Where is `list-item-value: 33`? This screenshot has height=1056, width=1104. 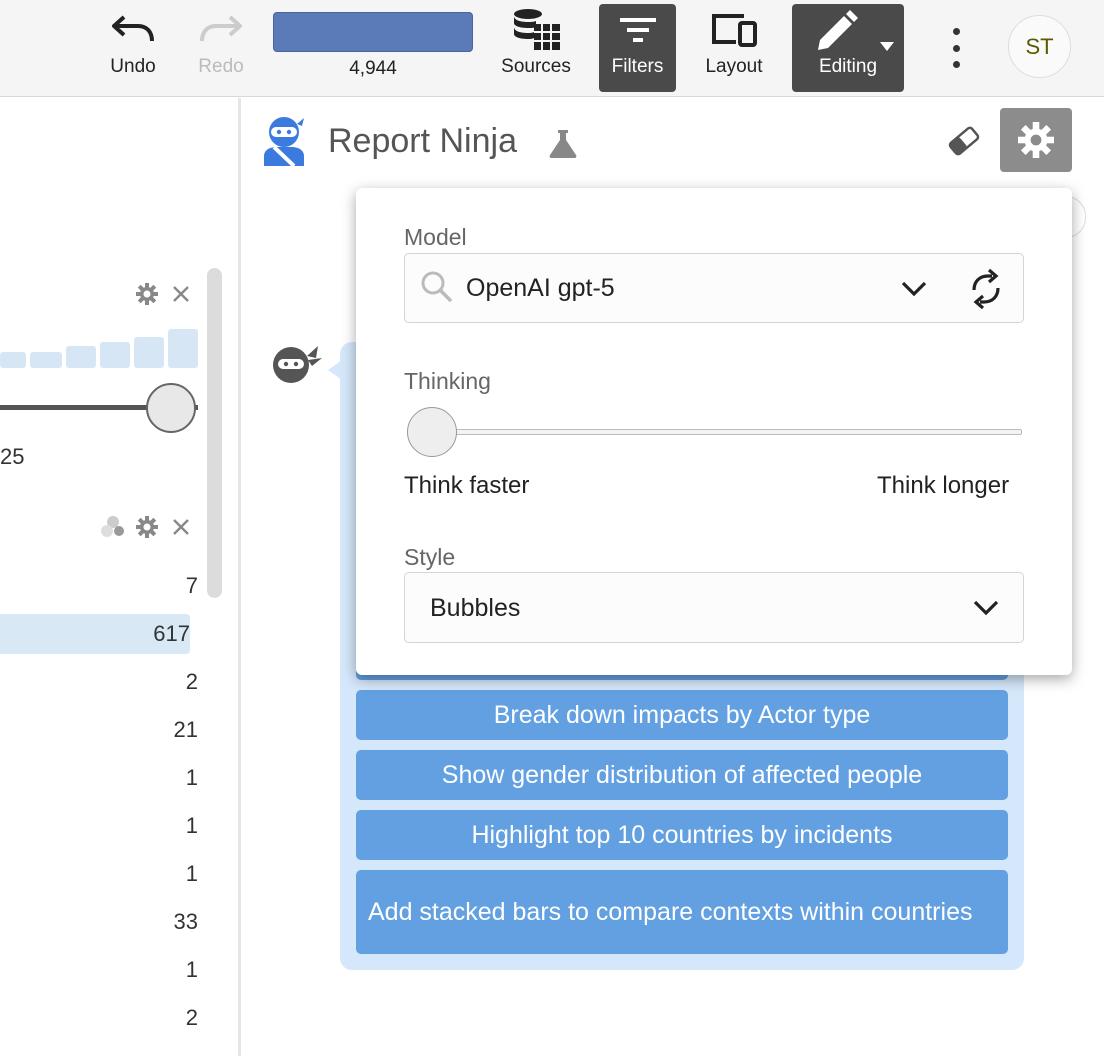 list-item-value: 33 is located at coordinates (100, 922).